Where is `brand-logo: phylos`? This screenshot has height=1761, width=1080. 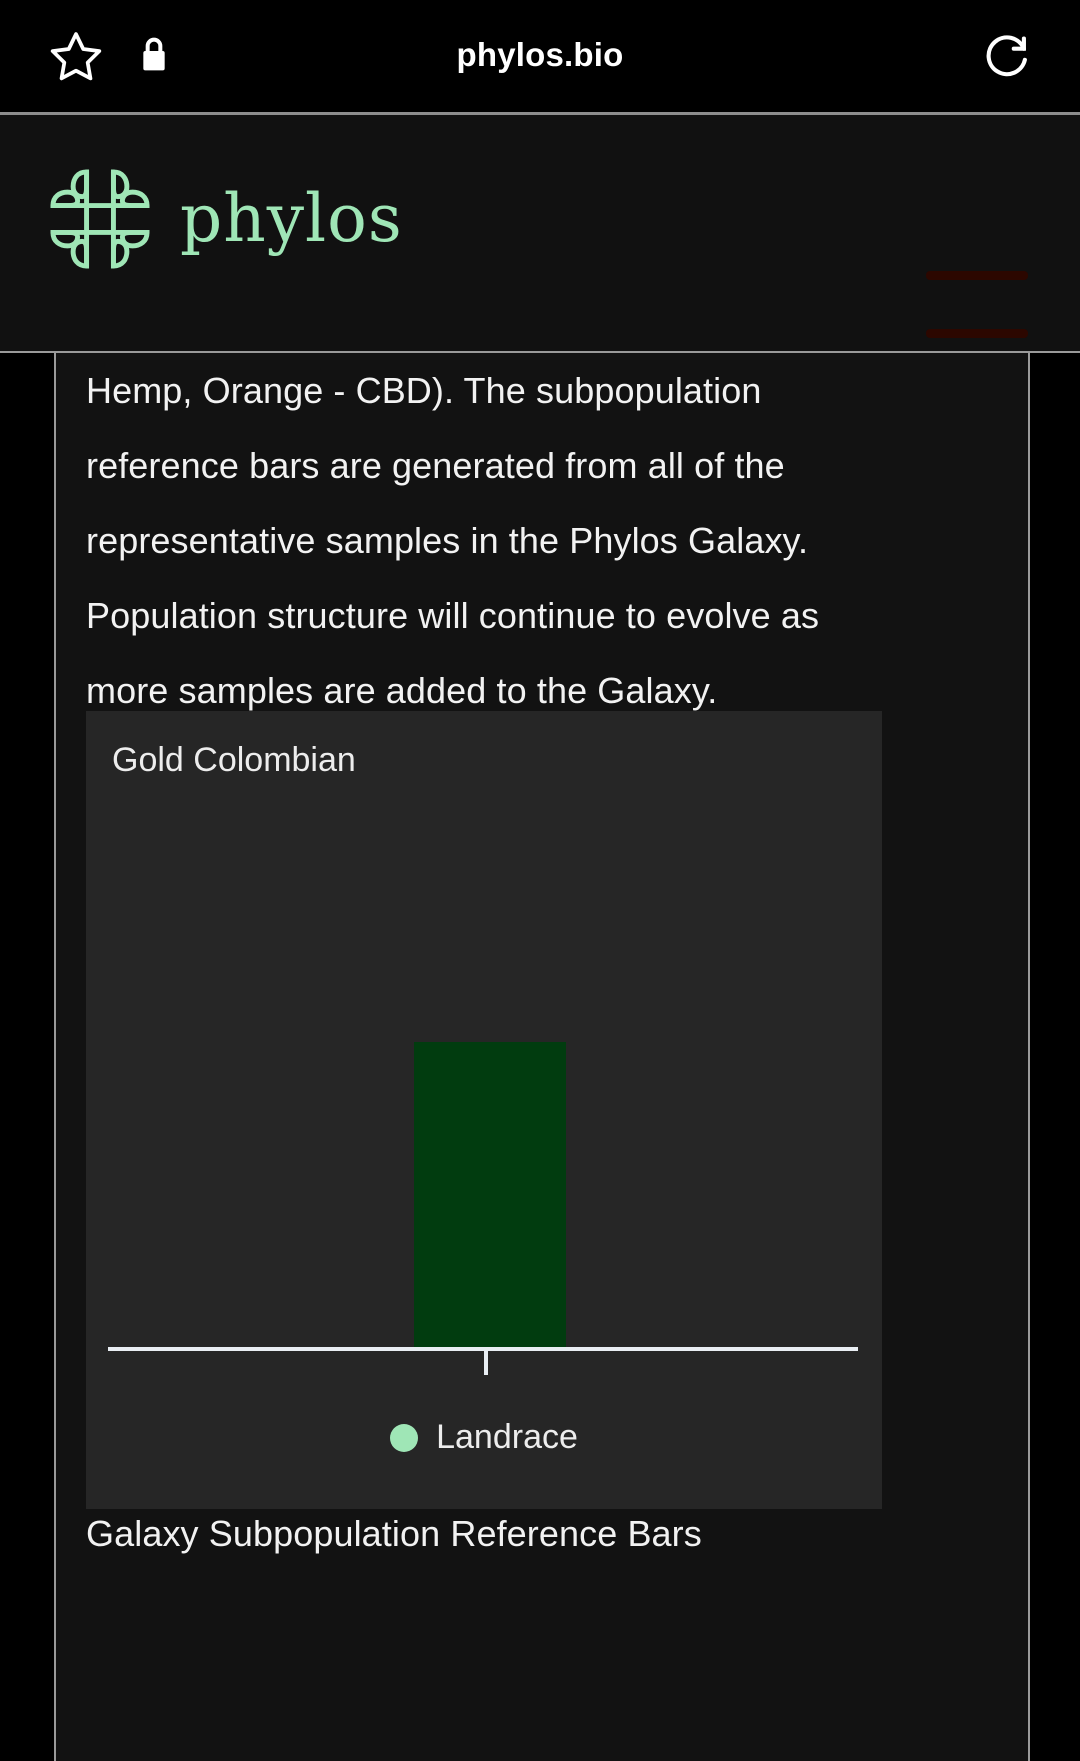
brand-logo: phylos is located at coordinates (223, 219).